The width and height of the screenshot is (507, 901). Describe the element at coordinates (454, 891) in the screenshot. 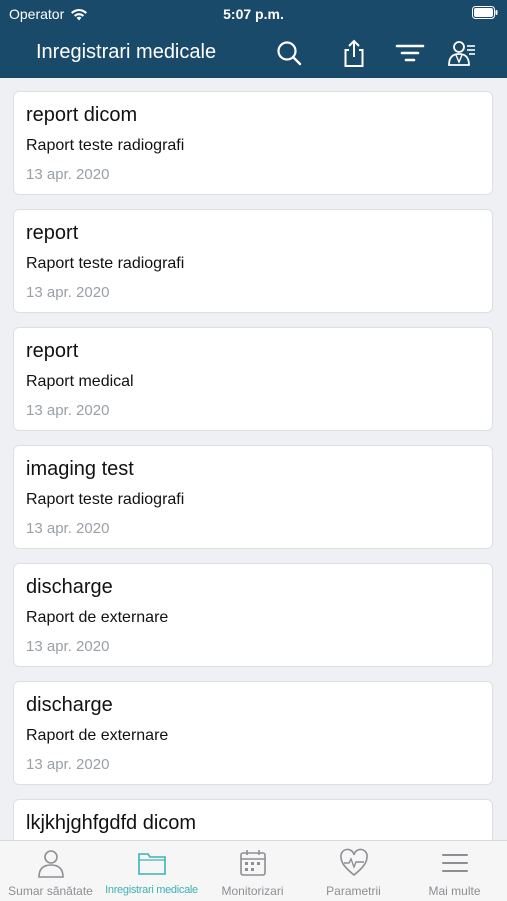

I see `tab-label: Mai multe` at that location.